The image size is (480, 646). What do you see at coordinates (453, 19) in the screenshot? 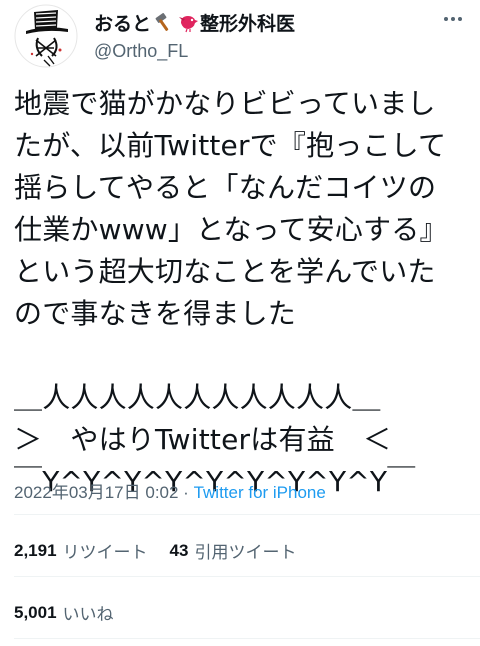
I see `more-options-icon` at bounding box center [453, 19].